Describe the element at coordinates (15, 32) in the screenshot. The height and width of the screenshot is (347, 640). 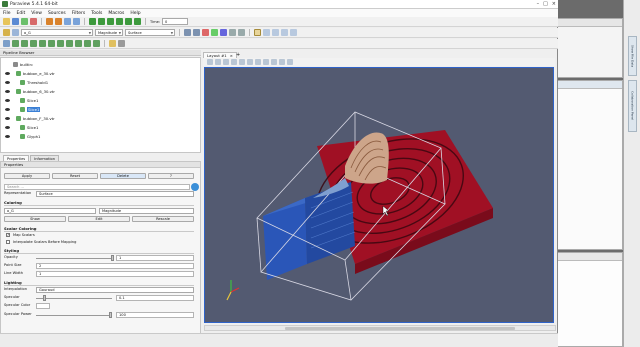
I see `reset-range-icon` at that location.